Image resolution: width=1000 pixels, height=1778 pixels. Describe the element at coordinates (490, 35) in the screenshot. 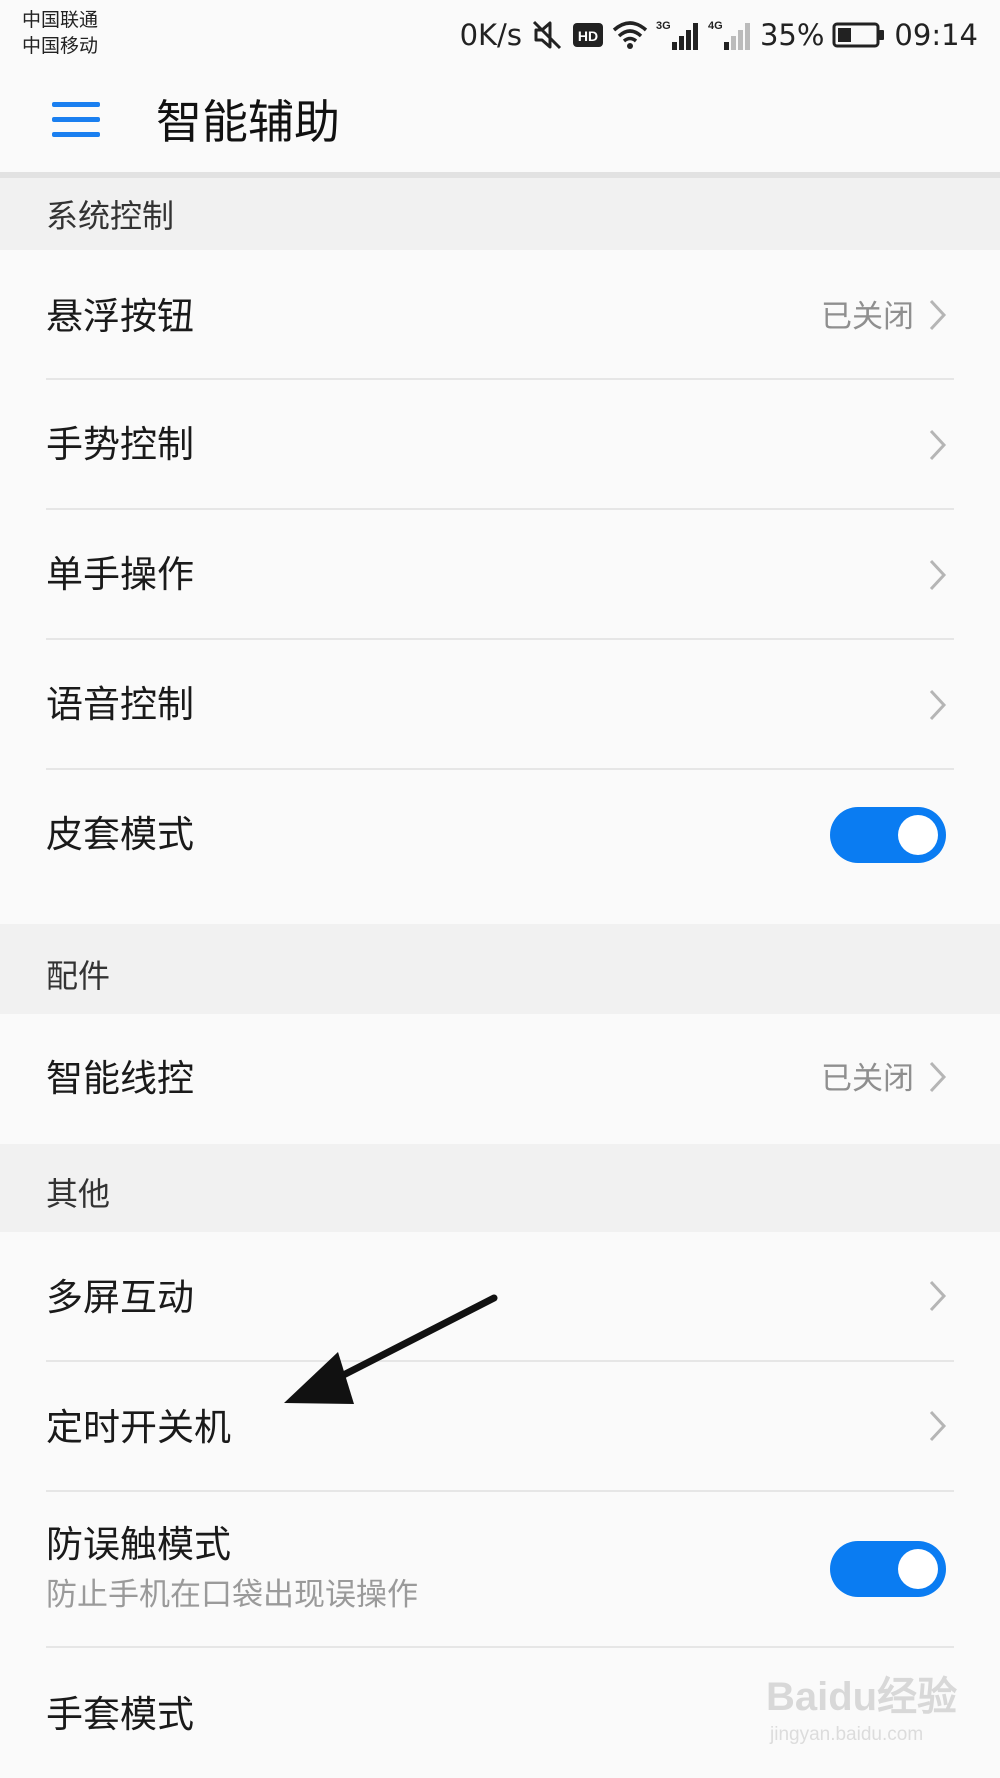

I see `net-speed: 0K/s` at that location.